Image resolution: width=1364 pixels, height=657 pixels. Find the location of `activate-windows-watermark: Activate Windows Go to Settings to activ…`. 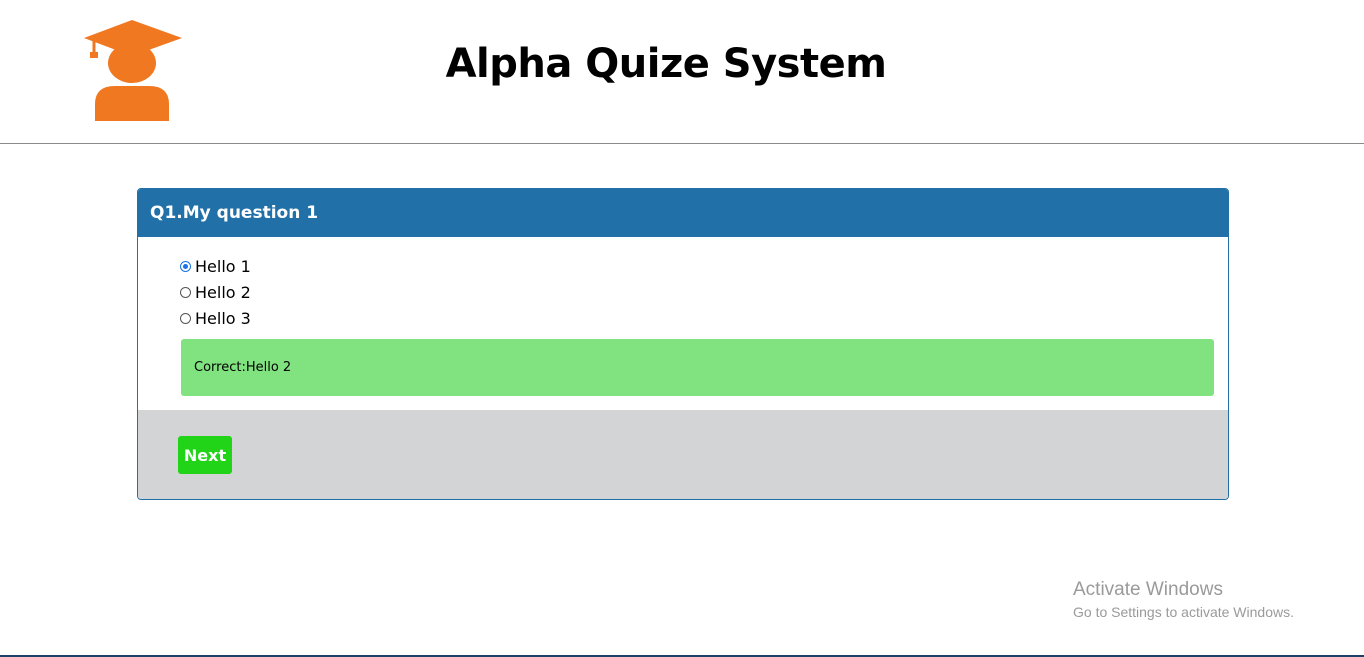

activate-windows-watermark: Activate Windows Go to Settings to activ… is located at coordinates (1183, 600).